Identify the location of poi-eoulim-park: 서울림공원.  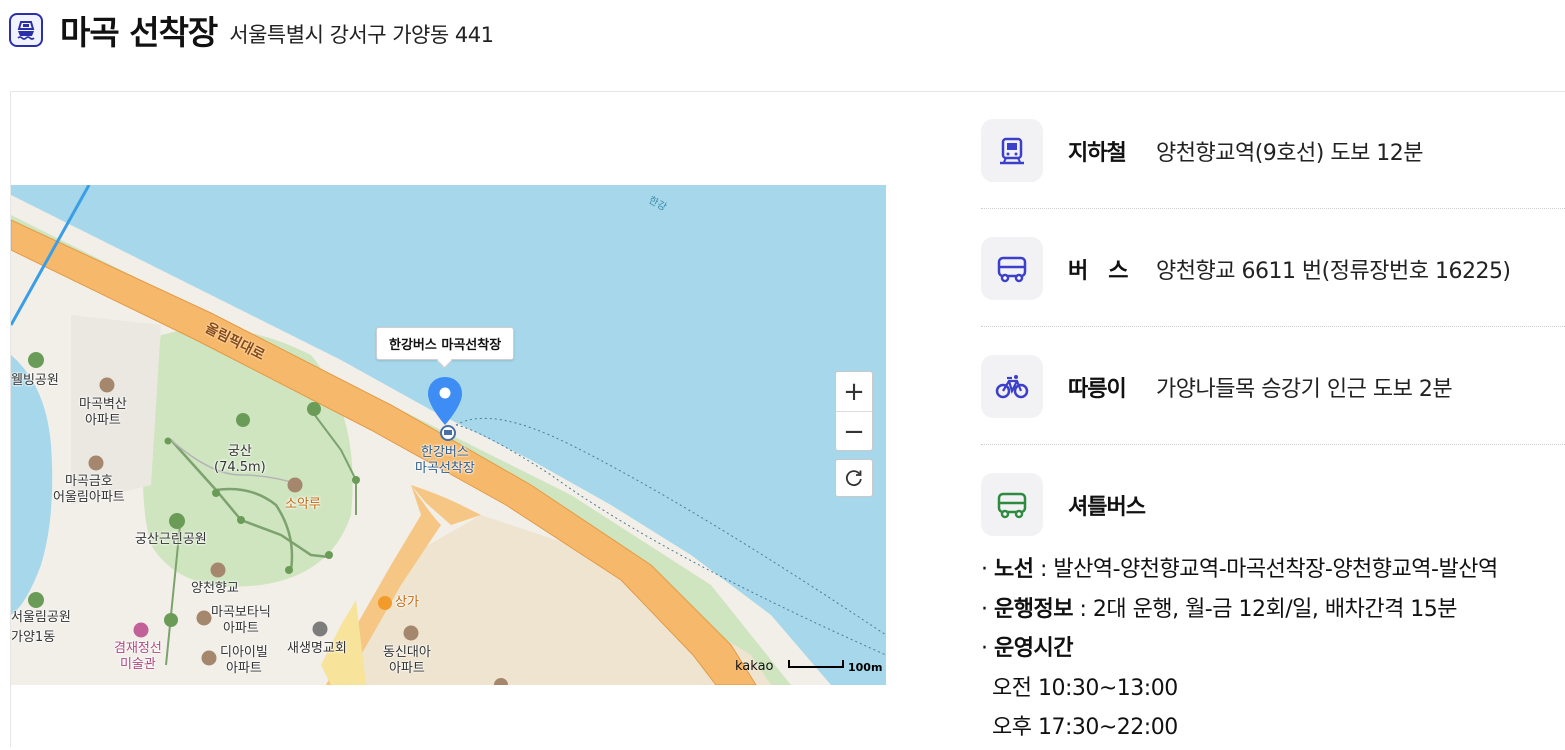
(41, 618).